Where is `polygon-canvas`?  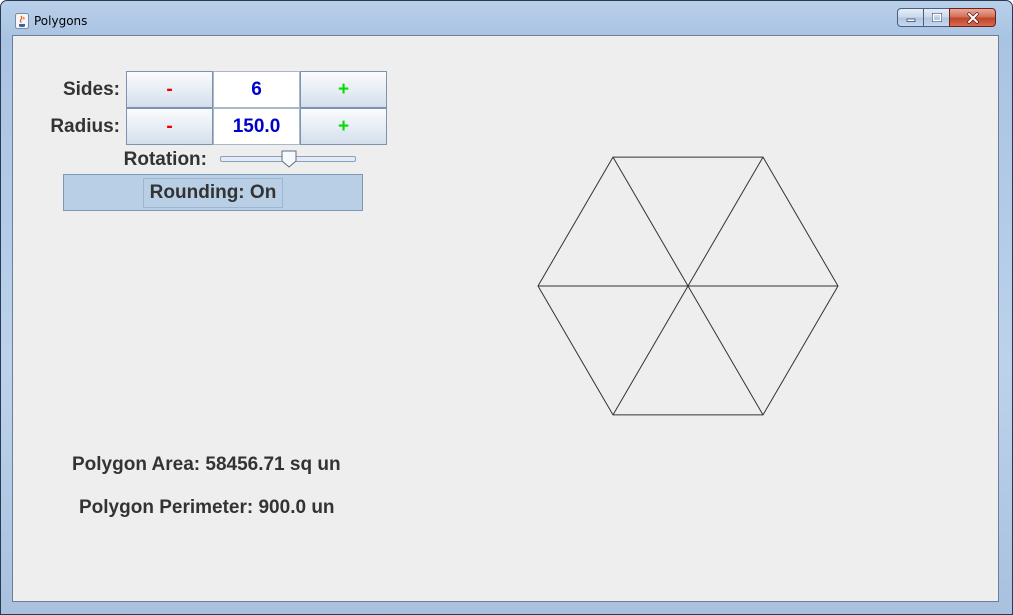
polygon-canvas is located at coordinates (688, 286).